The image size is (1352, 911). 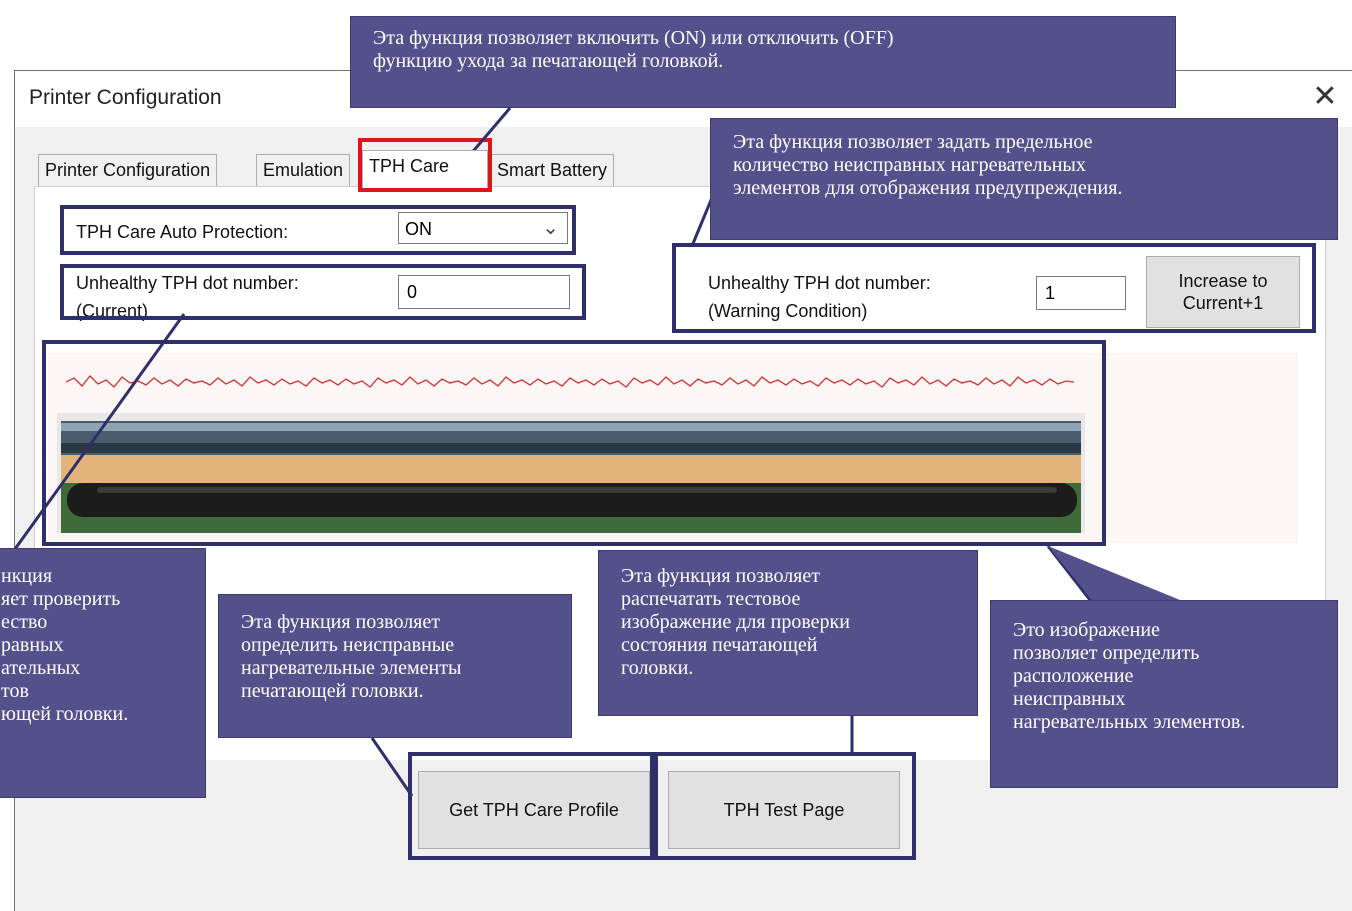 I want to click on tab-smart-battery: Smart Battery, so click(x=552, y=170).